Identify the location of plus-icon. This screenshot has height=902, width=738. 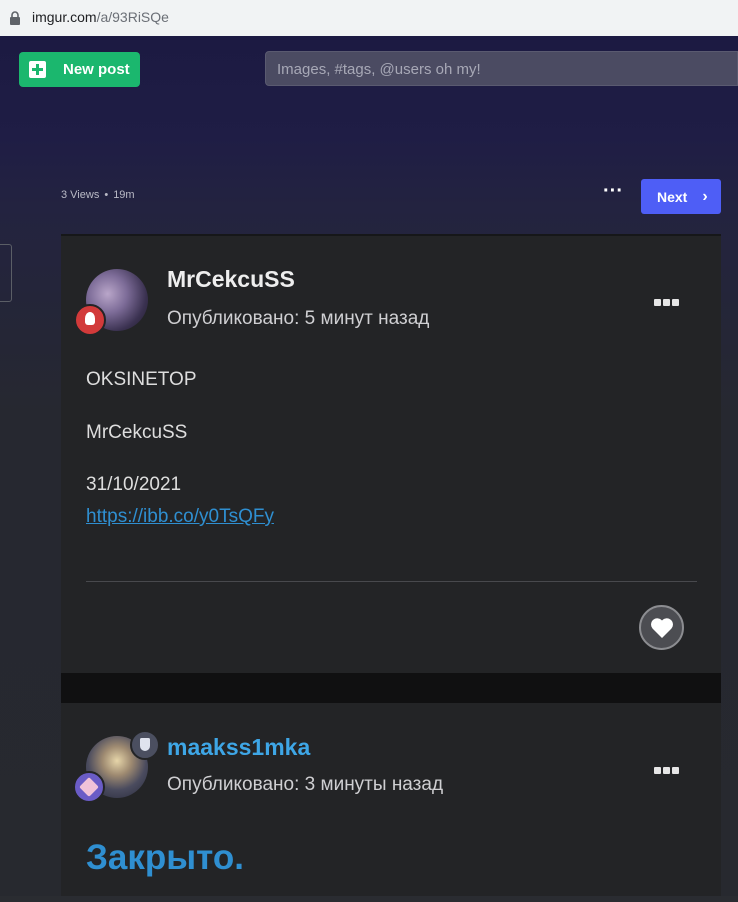
(37, 69).